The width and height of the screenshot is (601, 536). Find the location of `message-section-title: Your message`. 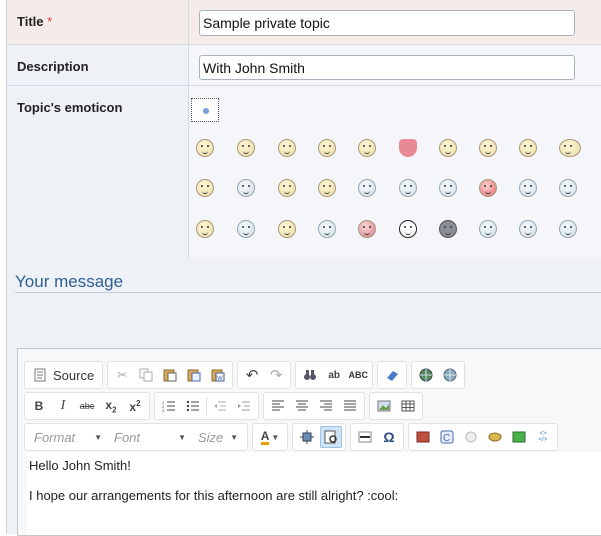

message-section-title: Your message is located at coordinates (69, 281).